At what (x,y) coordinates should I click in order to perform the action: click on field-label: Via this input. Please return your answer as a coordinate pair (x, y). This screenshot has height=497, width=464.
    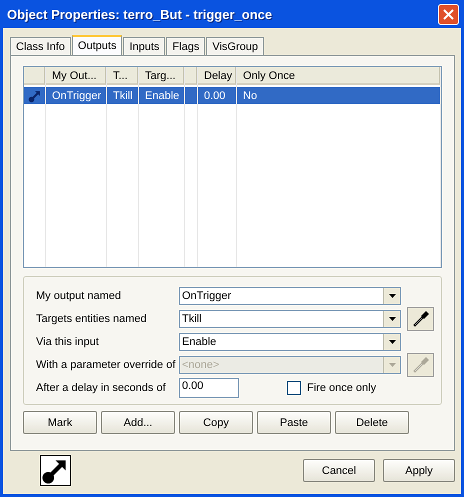
    Looking at the image, I should click on (68, 342).